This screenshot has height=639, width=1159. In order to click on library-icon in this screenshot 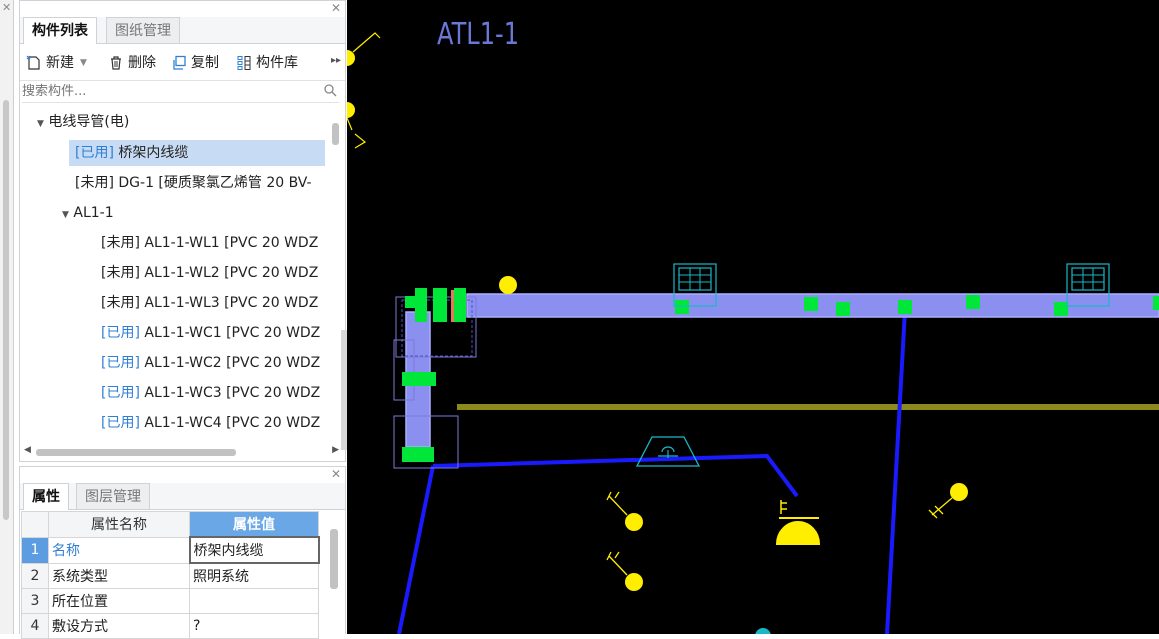, I will do `click(244, 63)`.